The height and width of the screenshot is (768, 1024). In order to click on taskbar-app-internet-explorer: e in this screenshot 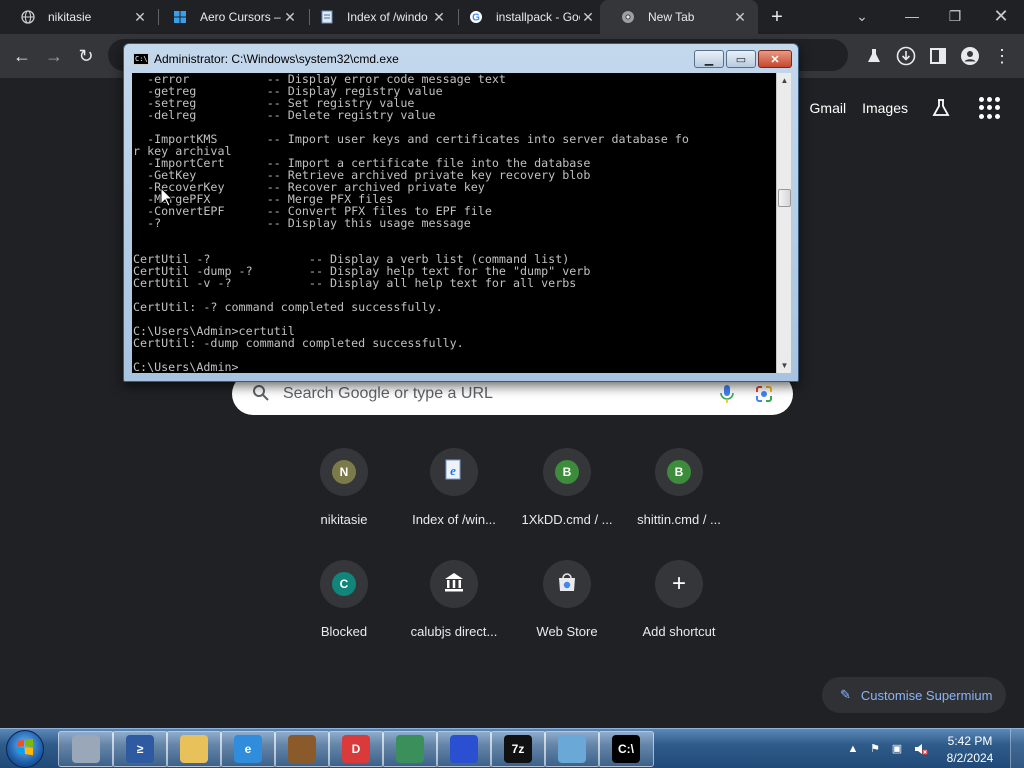, I will do `click(248, 749)`.